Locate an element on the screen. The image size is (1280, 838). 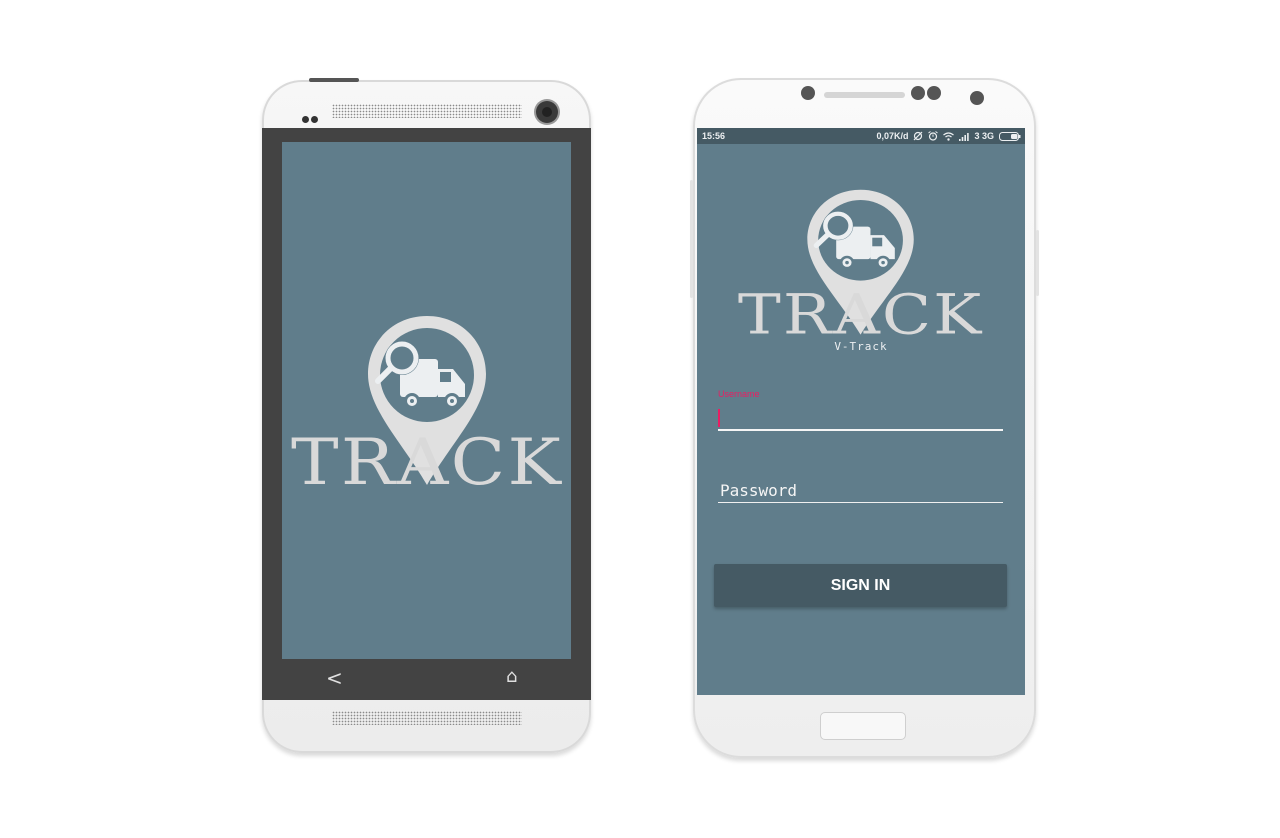
home-icon: ⌂ is located at coordinates (511, 676).